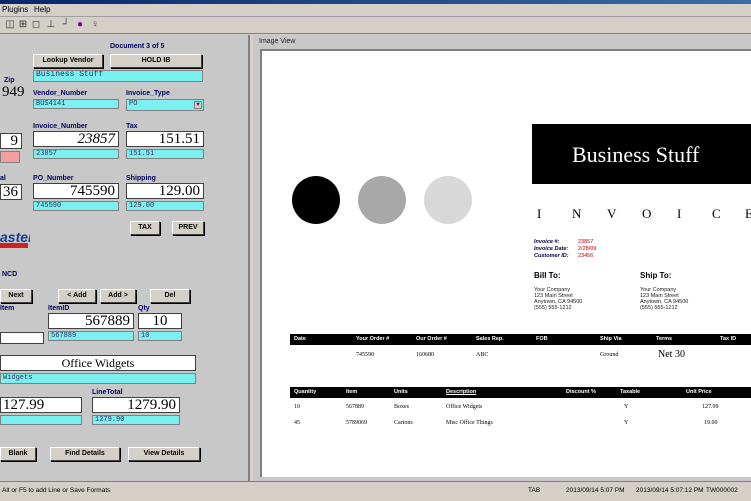  What do you see at coordinates (10, 274) in the screenshot?
I see `section-label: NCD` at bounding box center [10, 274].